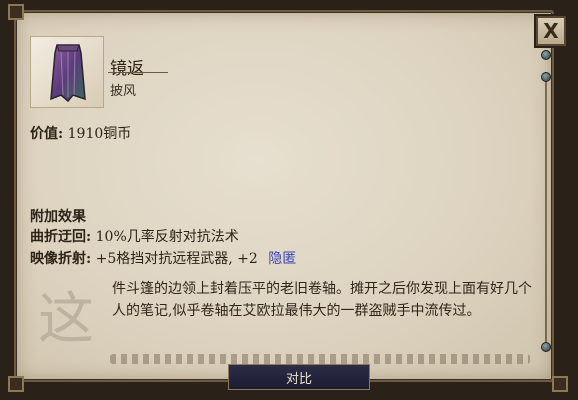  I want to click on scrollbar, so click(546, 206).